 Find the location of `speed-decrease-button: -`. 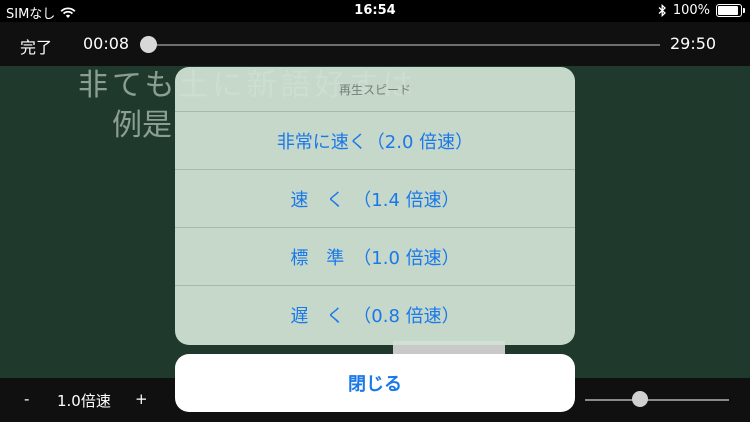

speed-decrease-button: - is located at coordinates (26, 399).